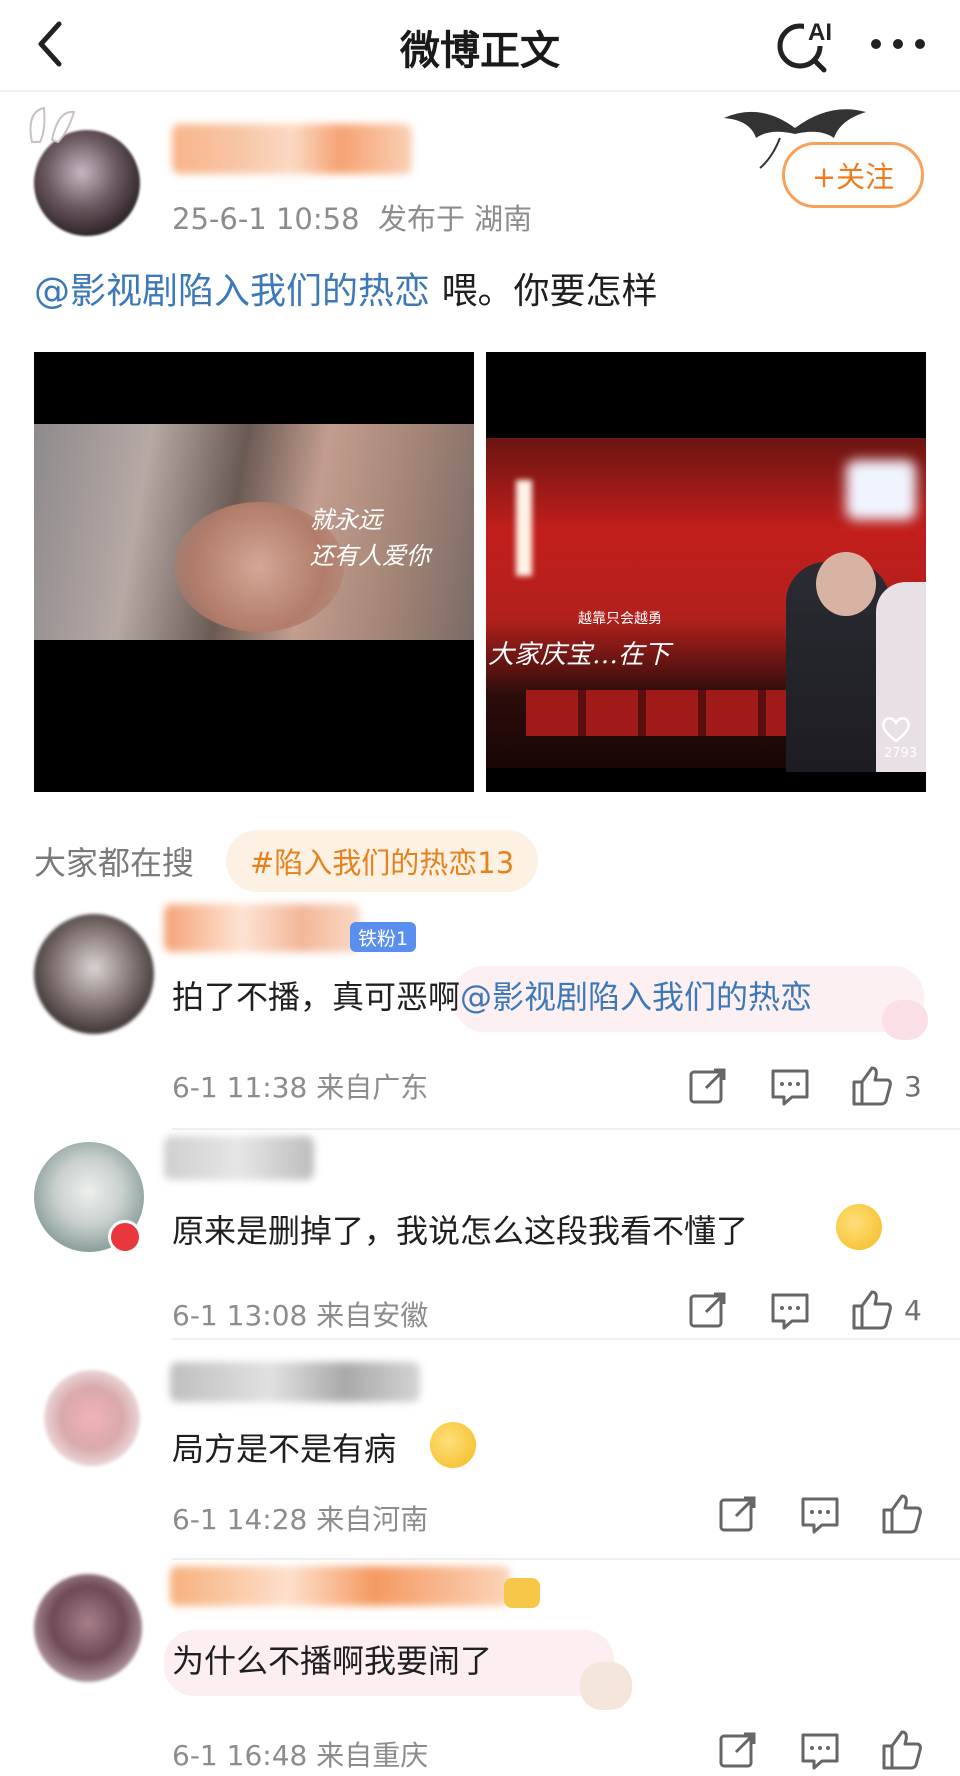  I want to click on comment-text: 局方是不是有病, so click(284, 1449).